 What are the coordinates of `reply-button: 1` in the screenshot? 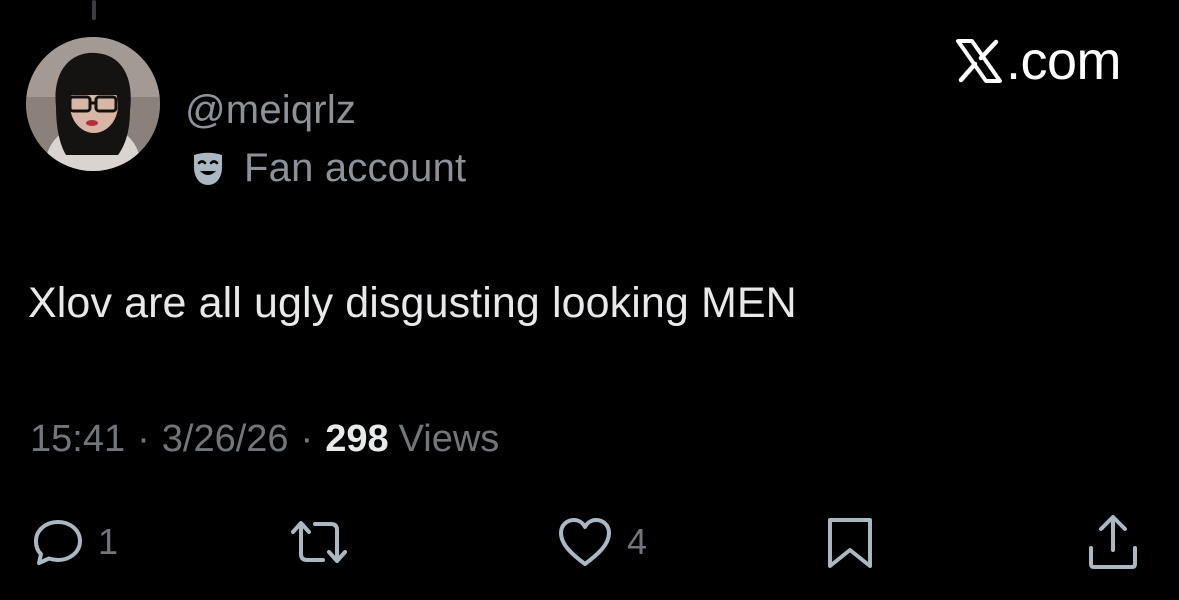 It's located at (74, 542).